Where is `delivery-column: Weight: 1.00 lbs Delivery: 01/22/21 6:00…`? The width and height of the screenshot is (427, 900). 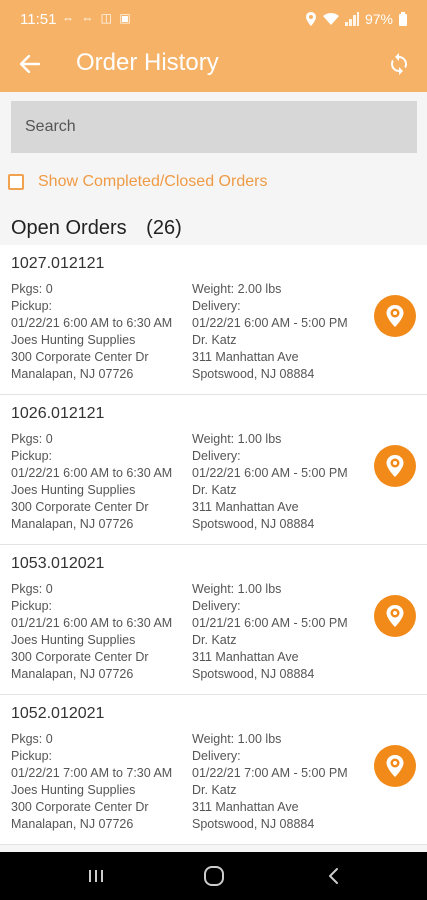
delivery-column: Weight: 1.00 lbs Delivery: 01/22/21 6:00… is located at coordinates (270, 482).